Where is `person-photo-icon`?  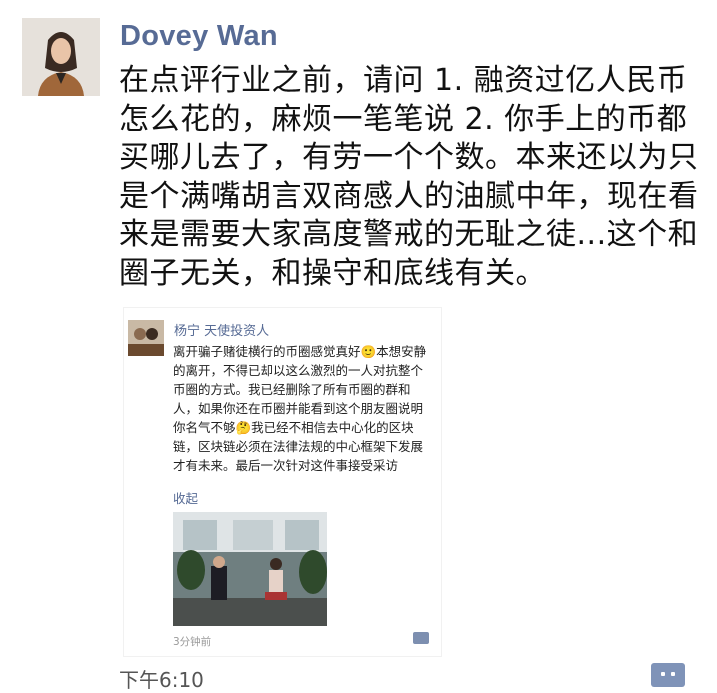 person-photo-icon is located at coordinates (146, 338).